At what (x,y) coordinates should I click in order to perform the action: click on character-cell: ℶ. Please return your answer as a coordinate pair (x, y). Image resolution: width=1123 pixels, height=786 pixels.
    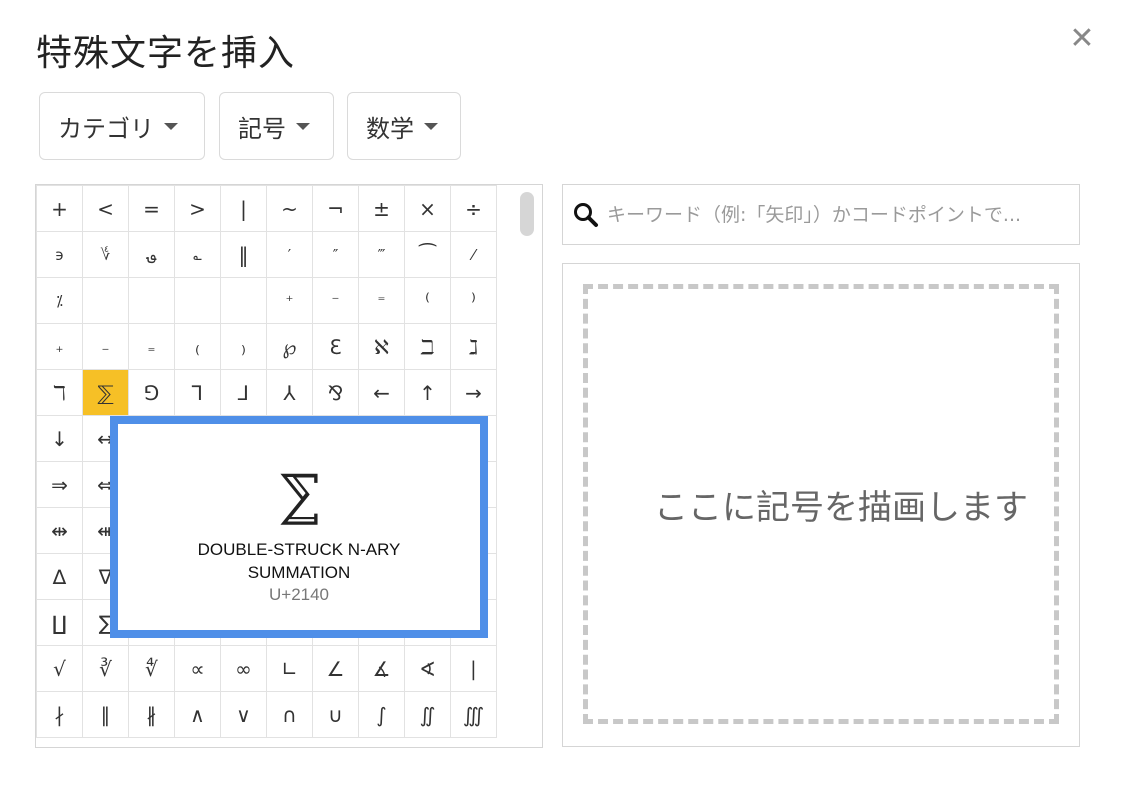
    Looking at the image, I should click on (428, 347).